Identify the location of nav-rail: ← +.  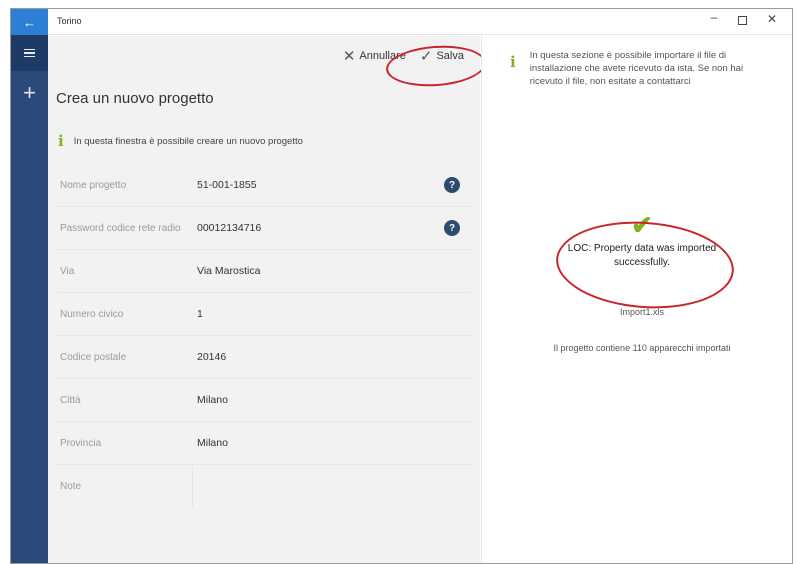
(29, 286).